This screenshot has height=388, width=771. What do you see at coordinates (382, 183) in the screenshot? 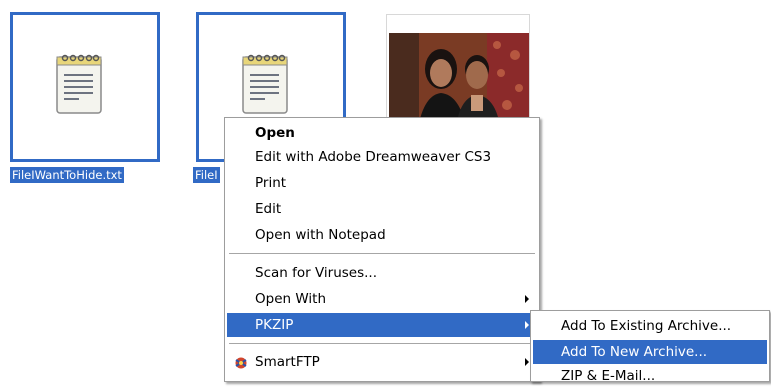
I see `menu-item-print: Print` at bounding box center [382, 183].